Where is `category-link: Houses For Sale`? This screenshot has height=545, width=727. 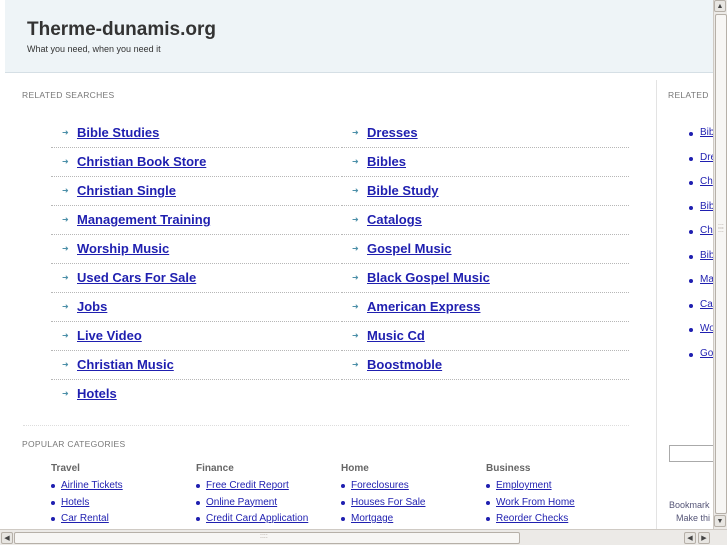
category-link: Houses For Sale is located at coordinates (388, 502).